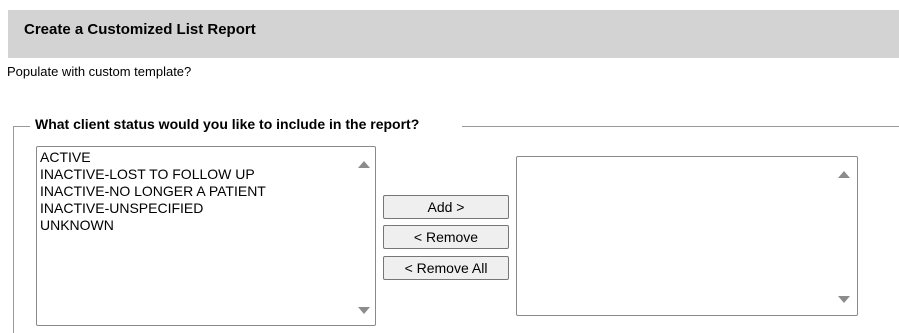 This screenshot has height=333, width=899. Describe the element at coordinates (446, 207) in the screenshot. I see `add-button: Add >` at that location.